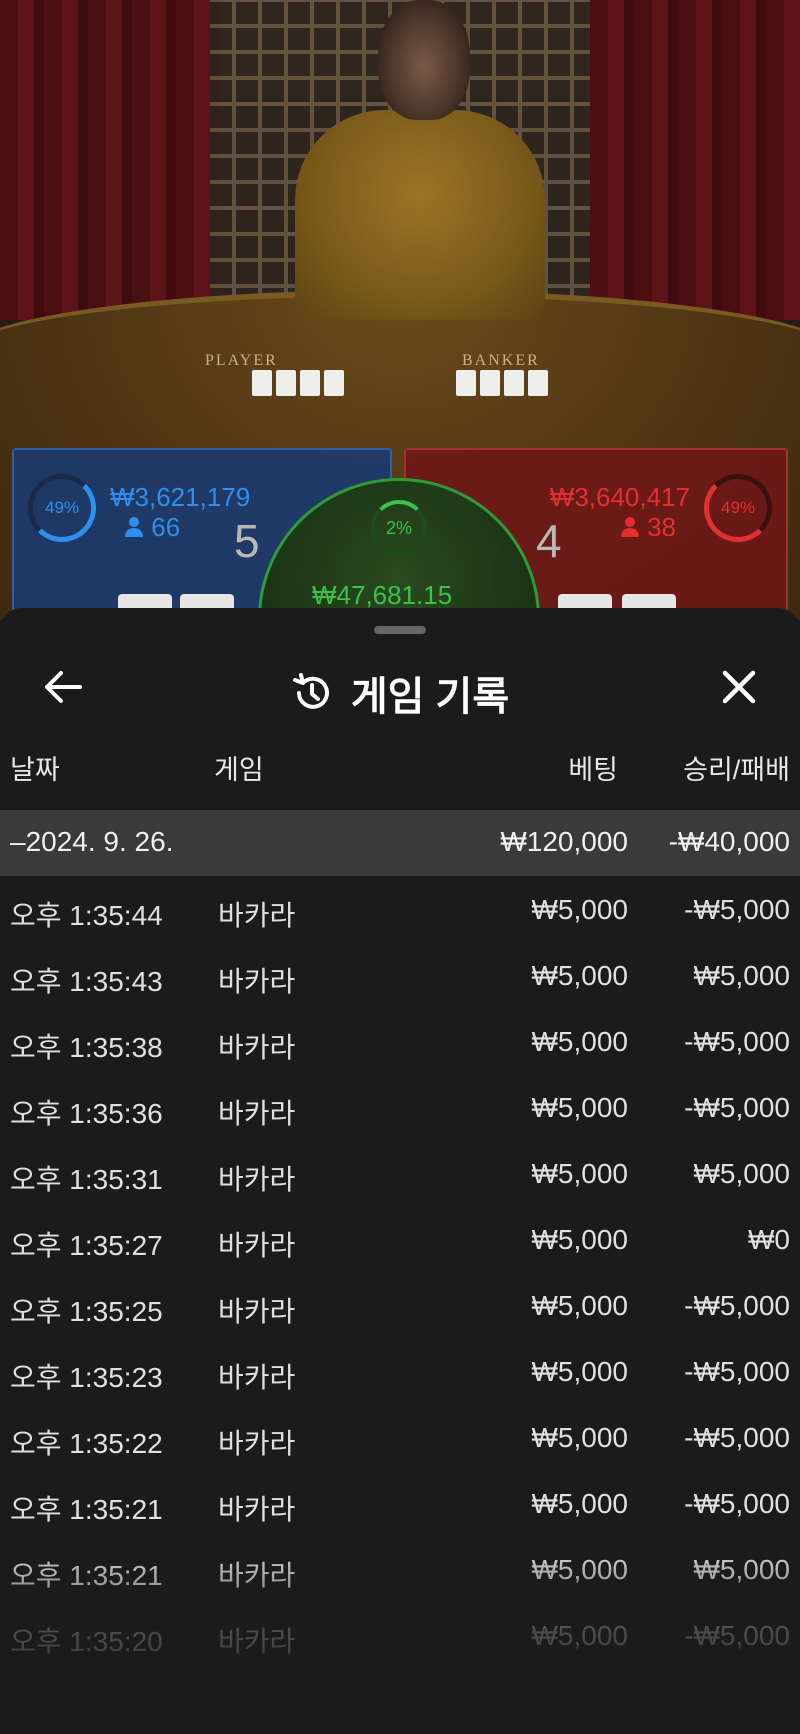 Image resolution: width=800 pixels, height=1734 pixels. I want to click on dealer-head, so click(424, 60).